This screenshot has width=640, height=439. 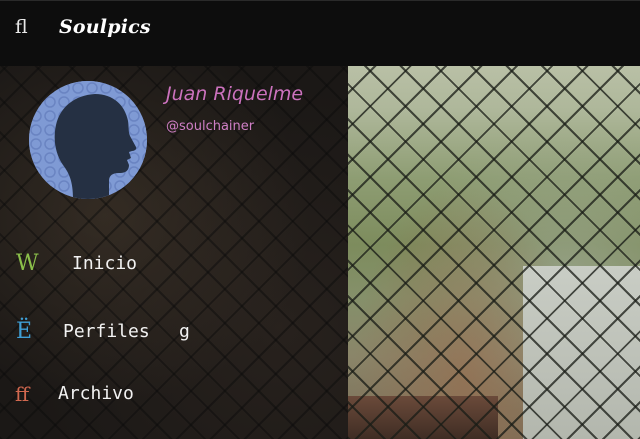 What do you see at coordinates (27, 263) in the screenshot?
I see `home-icon: W` at bounding box center [27, 263].